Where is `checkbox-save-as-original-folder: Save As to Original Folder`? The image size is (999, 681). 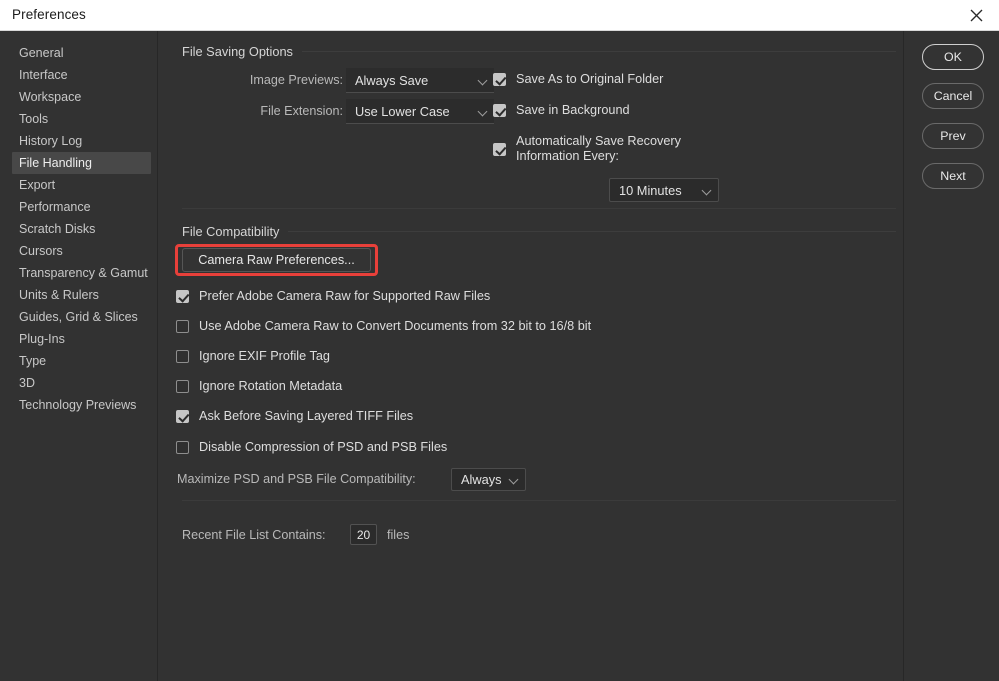
checkbox-save-as-original-folder: Save As to Original Folder is located at coordinates (578, 79).